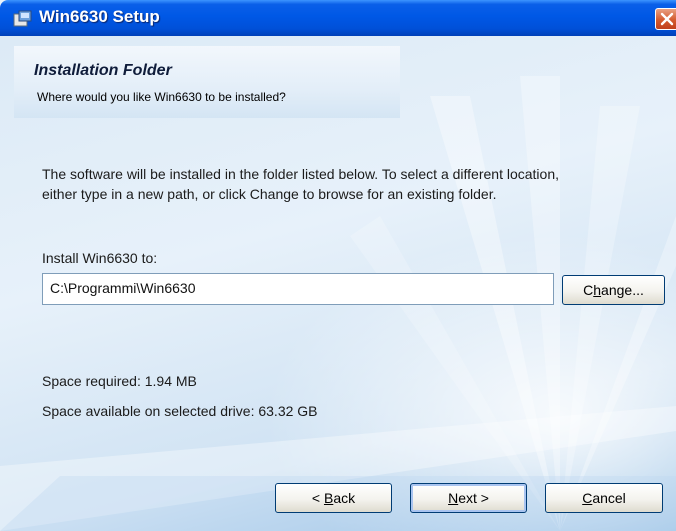 The height and width of the screenshot is (531, 676). I want to click on title-bar: Win6630 Setup, so click(338, 18).